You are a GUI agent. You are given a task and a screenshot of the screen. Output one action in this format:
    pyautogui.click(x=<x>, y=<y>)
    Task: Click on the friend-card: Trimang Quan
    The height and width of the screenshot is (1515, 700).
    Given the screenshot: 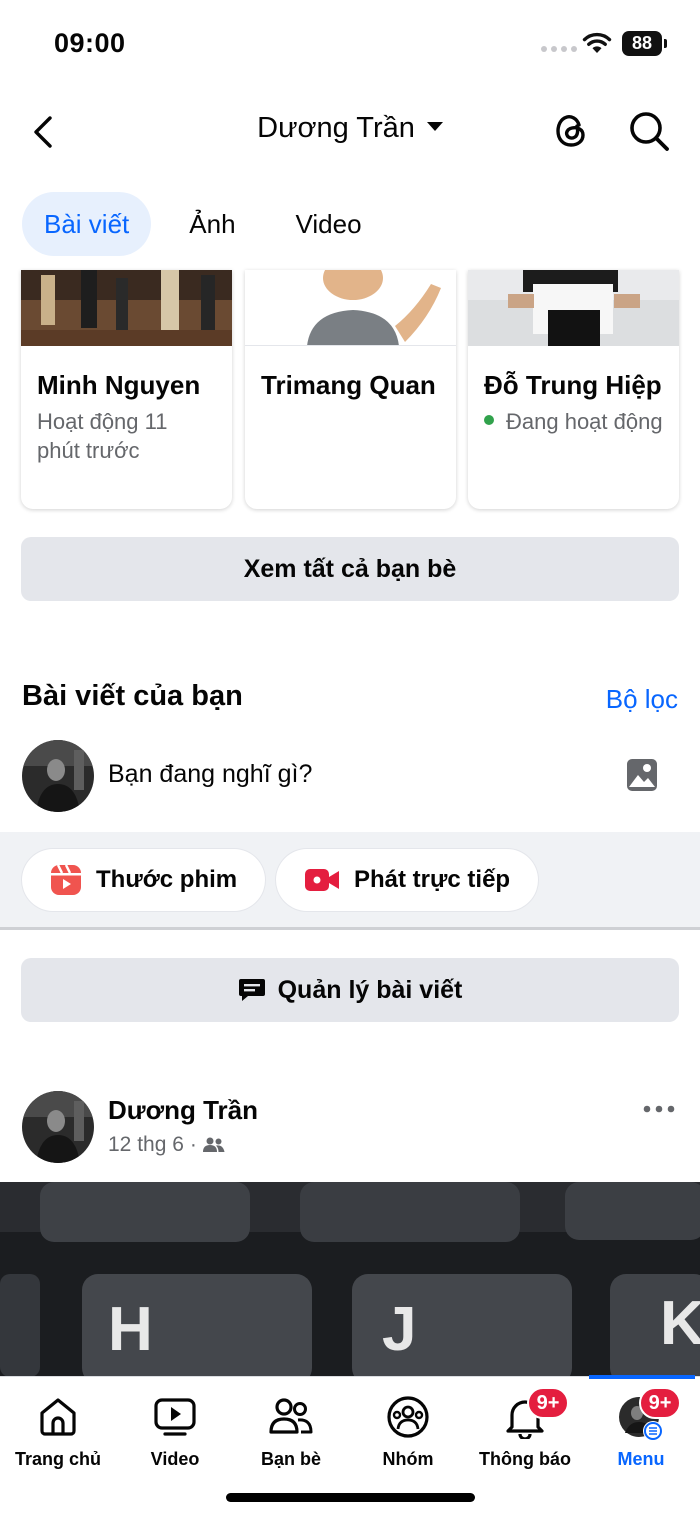 What is the action you would take?
    pyautogui.click(x=350, y=389)
    